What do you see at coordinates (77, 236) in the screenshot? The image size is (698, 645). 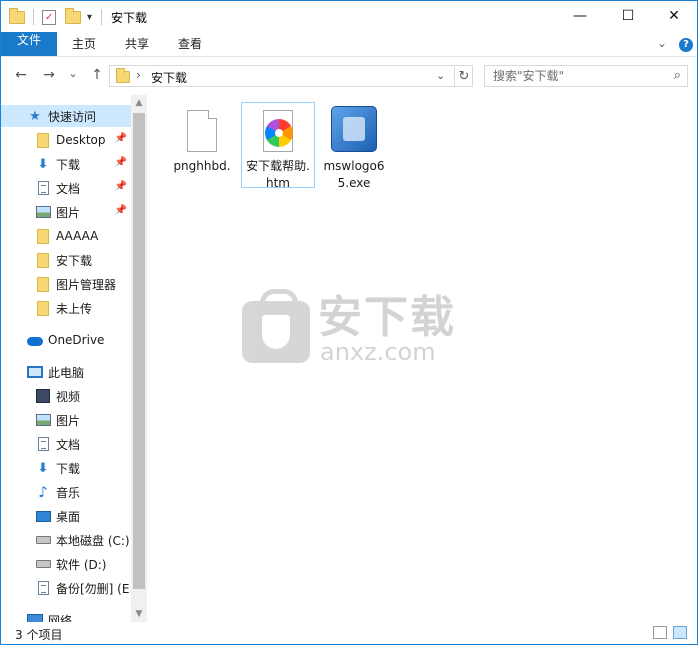 I see `sidebar-item-label: AAAAA` at bounding box center [77, 236].